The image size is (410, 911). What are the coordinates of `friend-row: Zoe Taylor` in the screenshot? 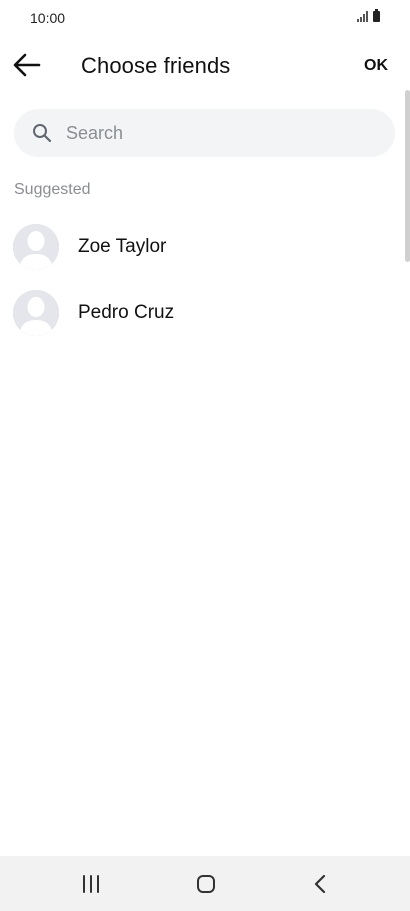 It's located at (200, 247).